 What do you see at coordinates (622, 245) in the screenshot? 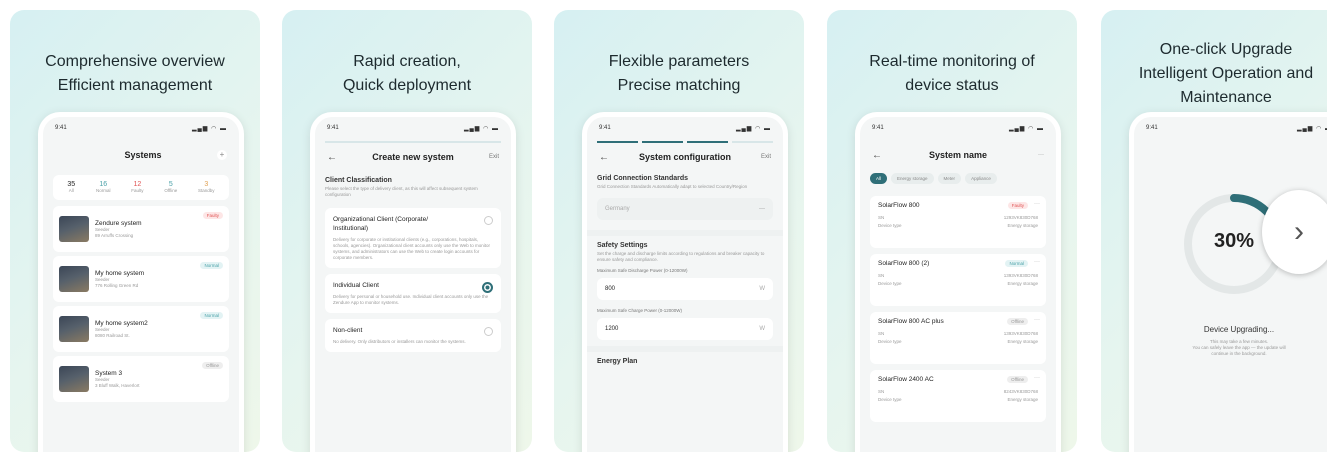
I see `safety-settings-title: Safety Settings` at bounding box center [622, 245].